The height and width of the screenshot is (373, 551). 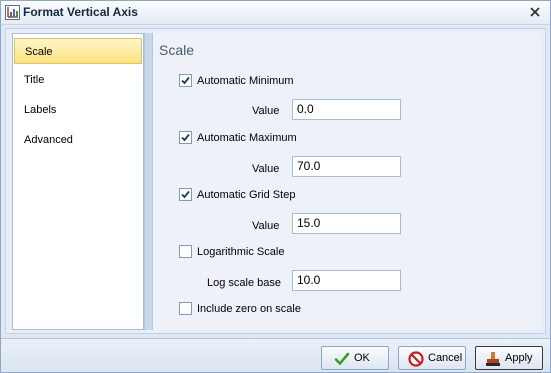 What do you see at coordinates (78, 80) in the screenshot?
I see `nav-item-title: Title` at bounding box center [78, 80].